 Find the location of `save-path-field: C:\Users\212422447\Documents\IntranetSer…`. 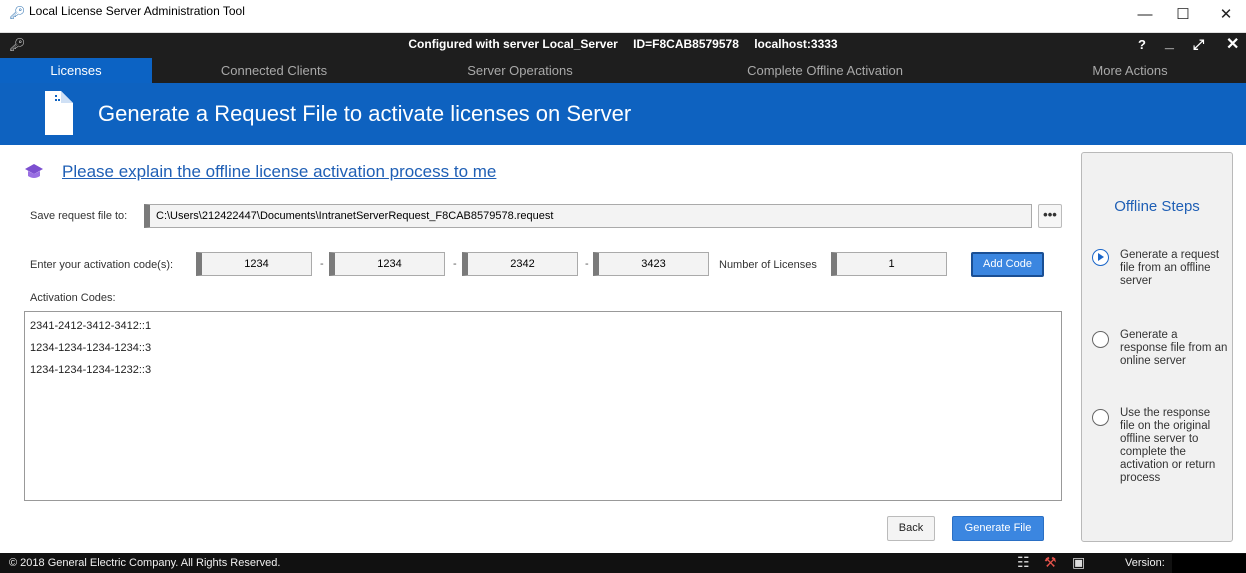

save-path-field: C:\Users\212422447\Documents\IntranetSer… is located at coordinates (588, 216).